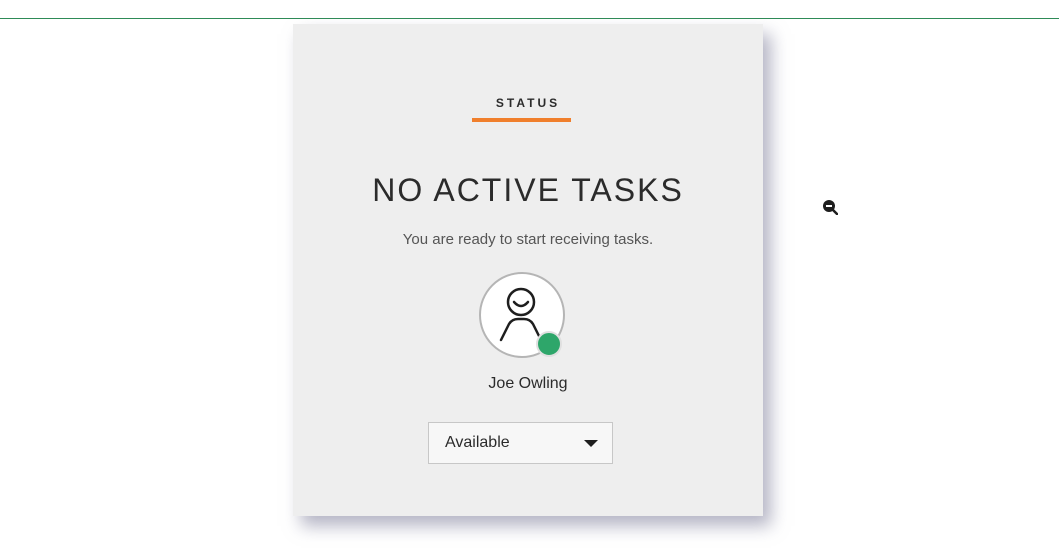  What do you see at coordinates (549, 344) in the screenshot?
I see `presence-status-dot` at bounding box center [549, 344].